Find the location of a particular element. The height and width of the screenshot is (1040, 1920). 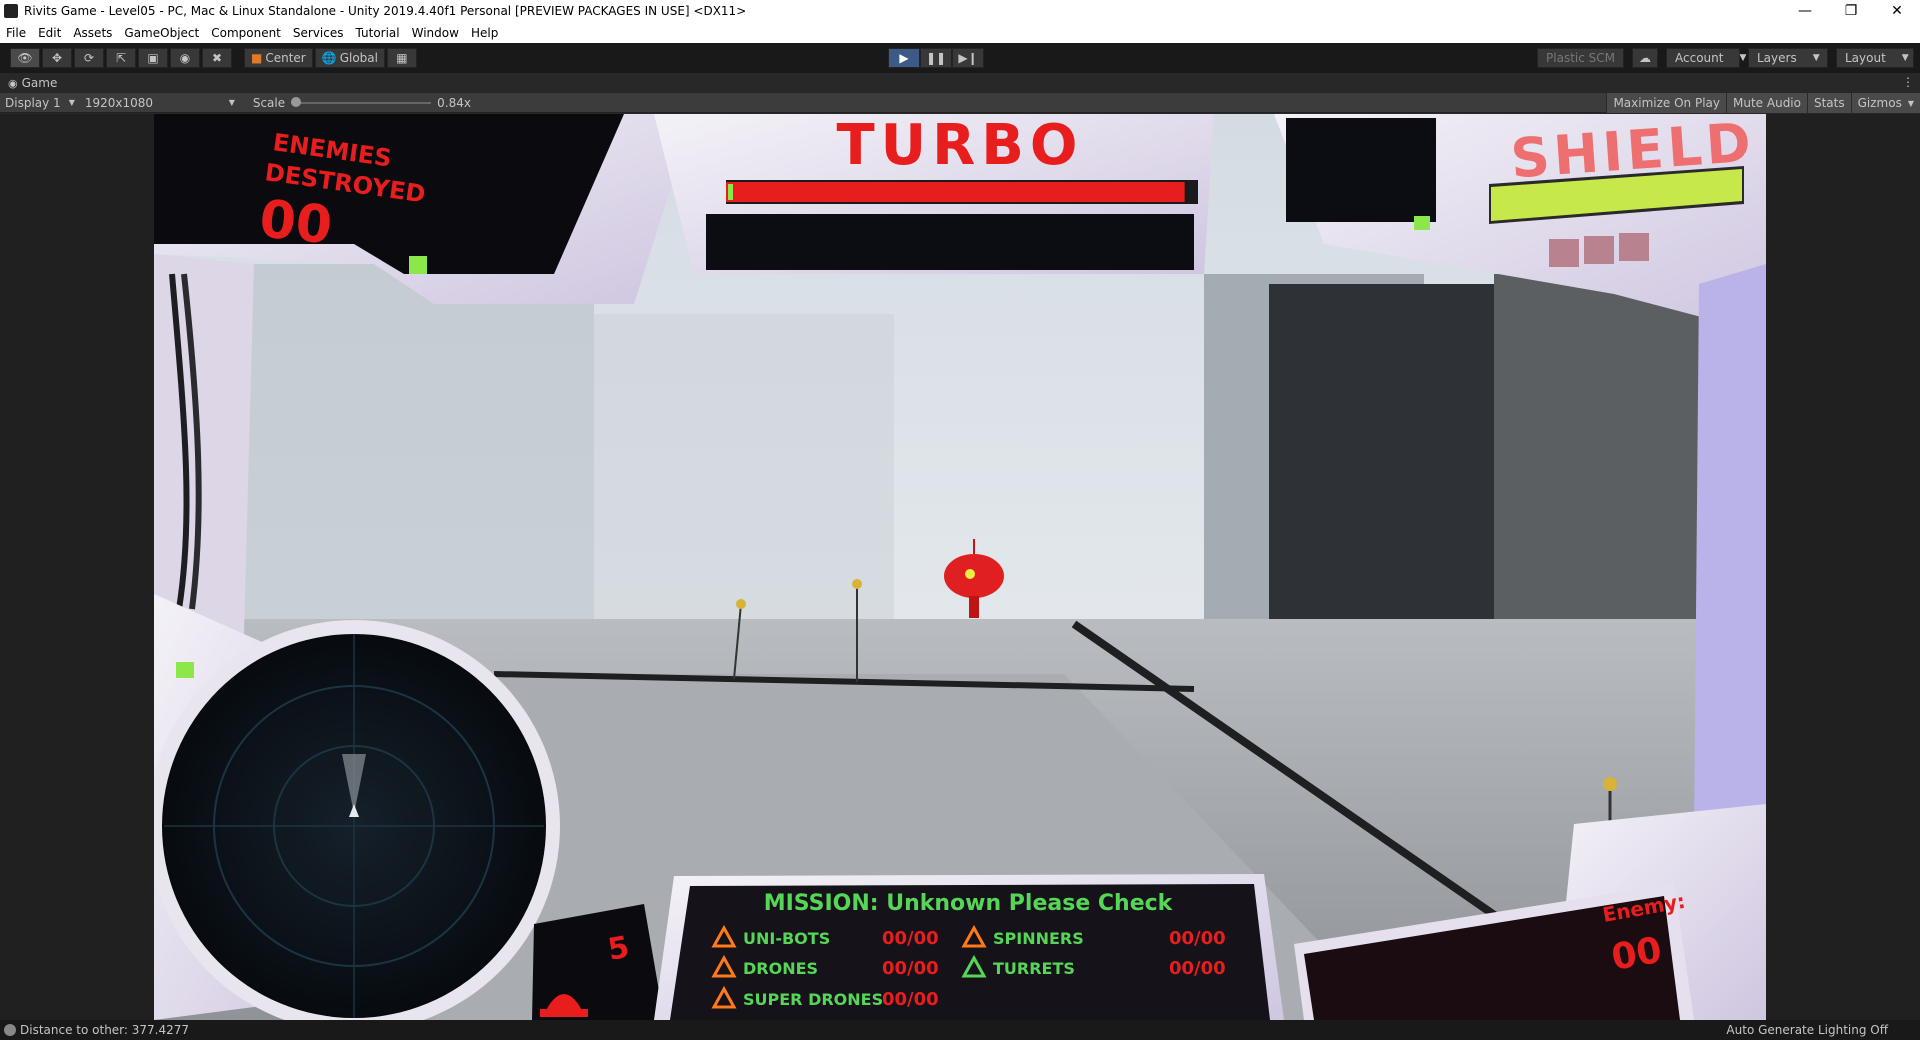

turbo-bar-fill is located at coordinates (955, 192).